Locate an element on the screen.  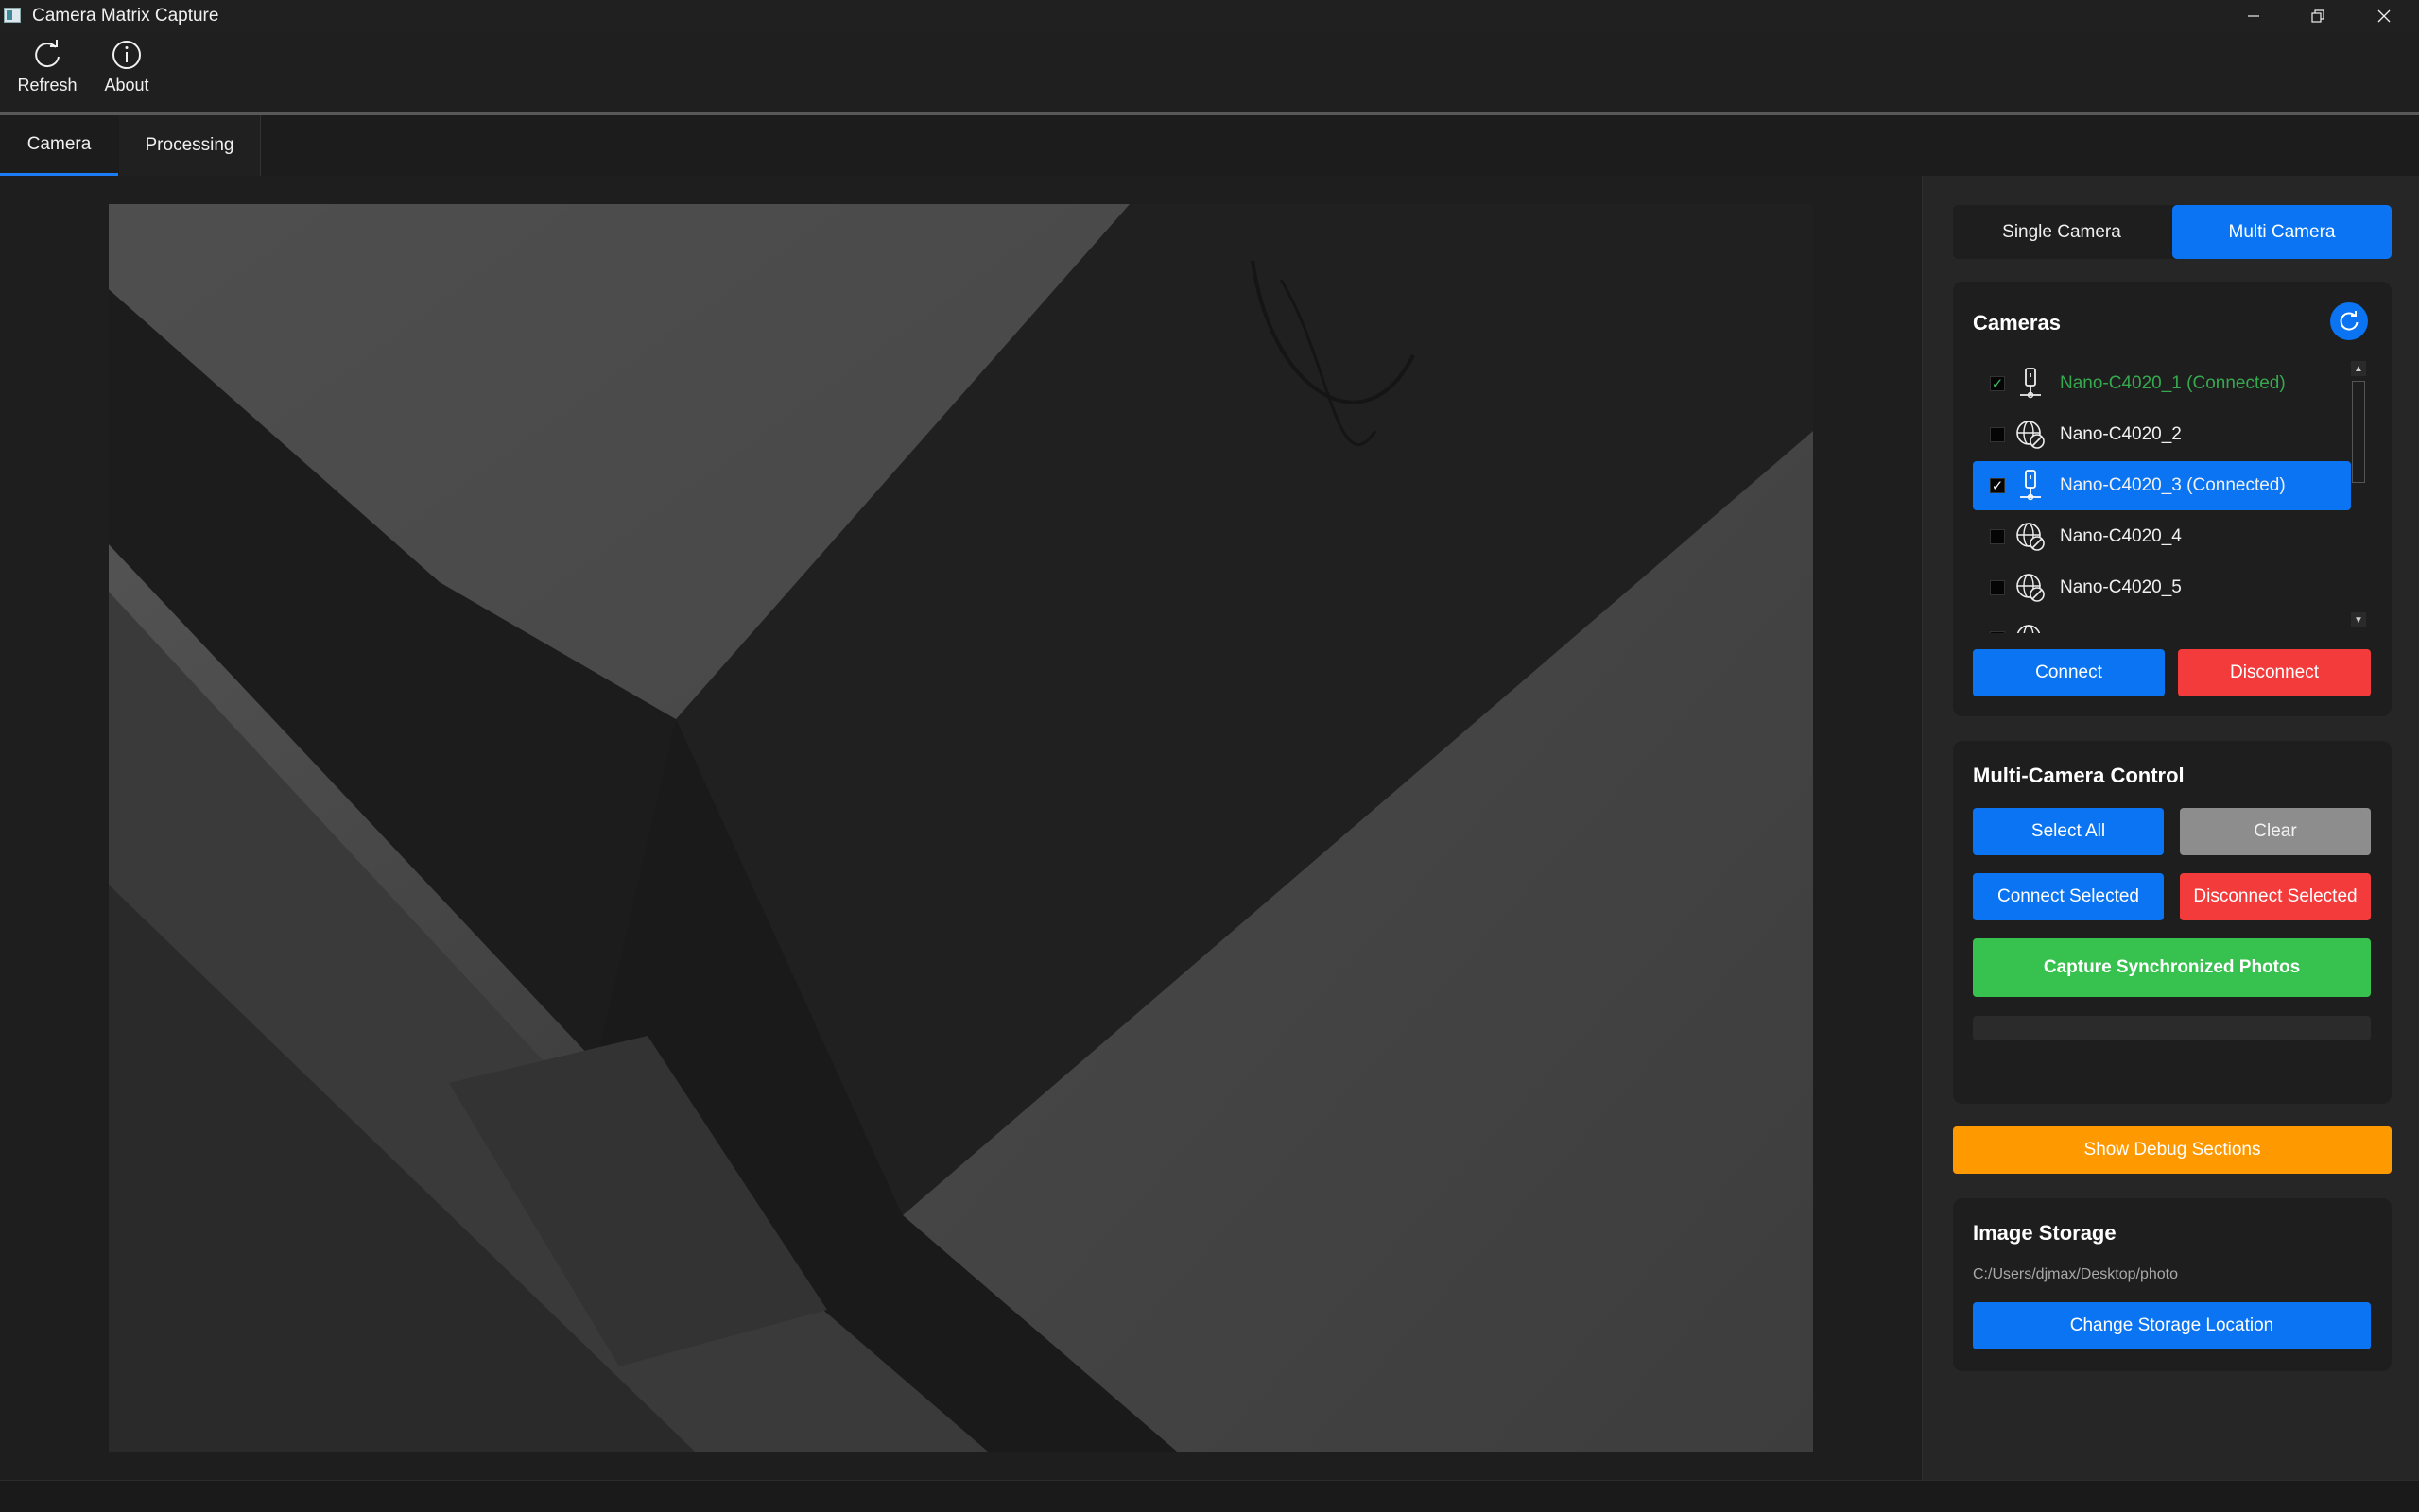
tab-processing: Processing is located at coordinates (190, 145).